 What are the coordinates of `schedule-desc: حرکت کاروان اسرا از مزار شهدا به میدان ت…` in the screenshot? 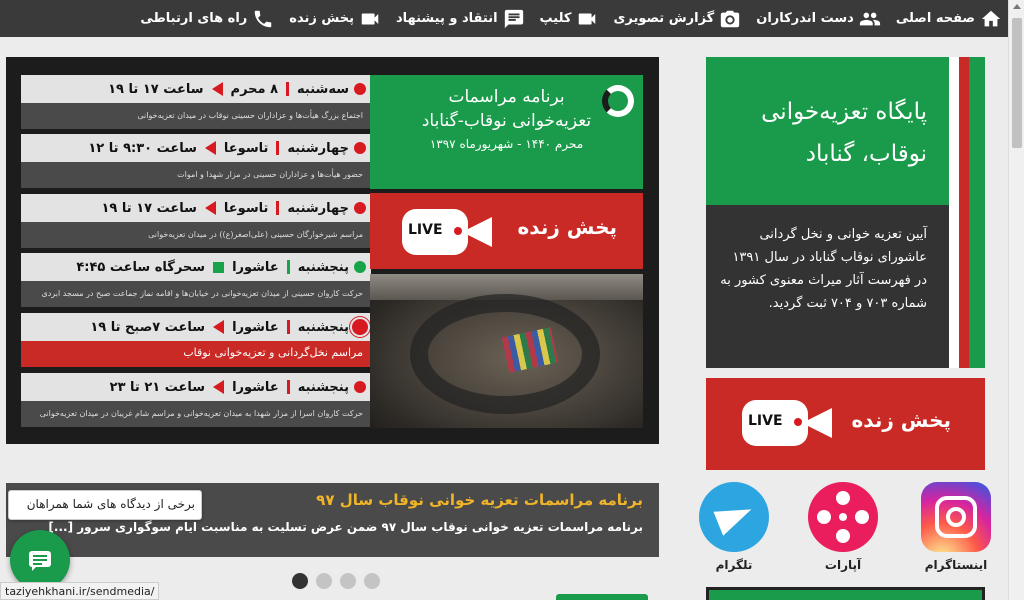 It's located at (196, 414).